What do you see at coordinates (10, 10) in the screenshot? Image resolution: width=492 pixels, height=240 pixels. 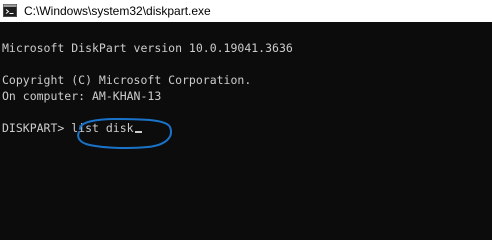 I see `console-app-icon` at bounding box center [10, 10].